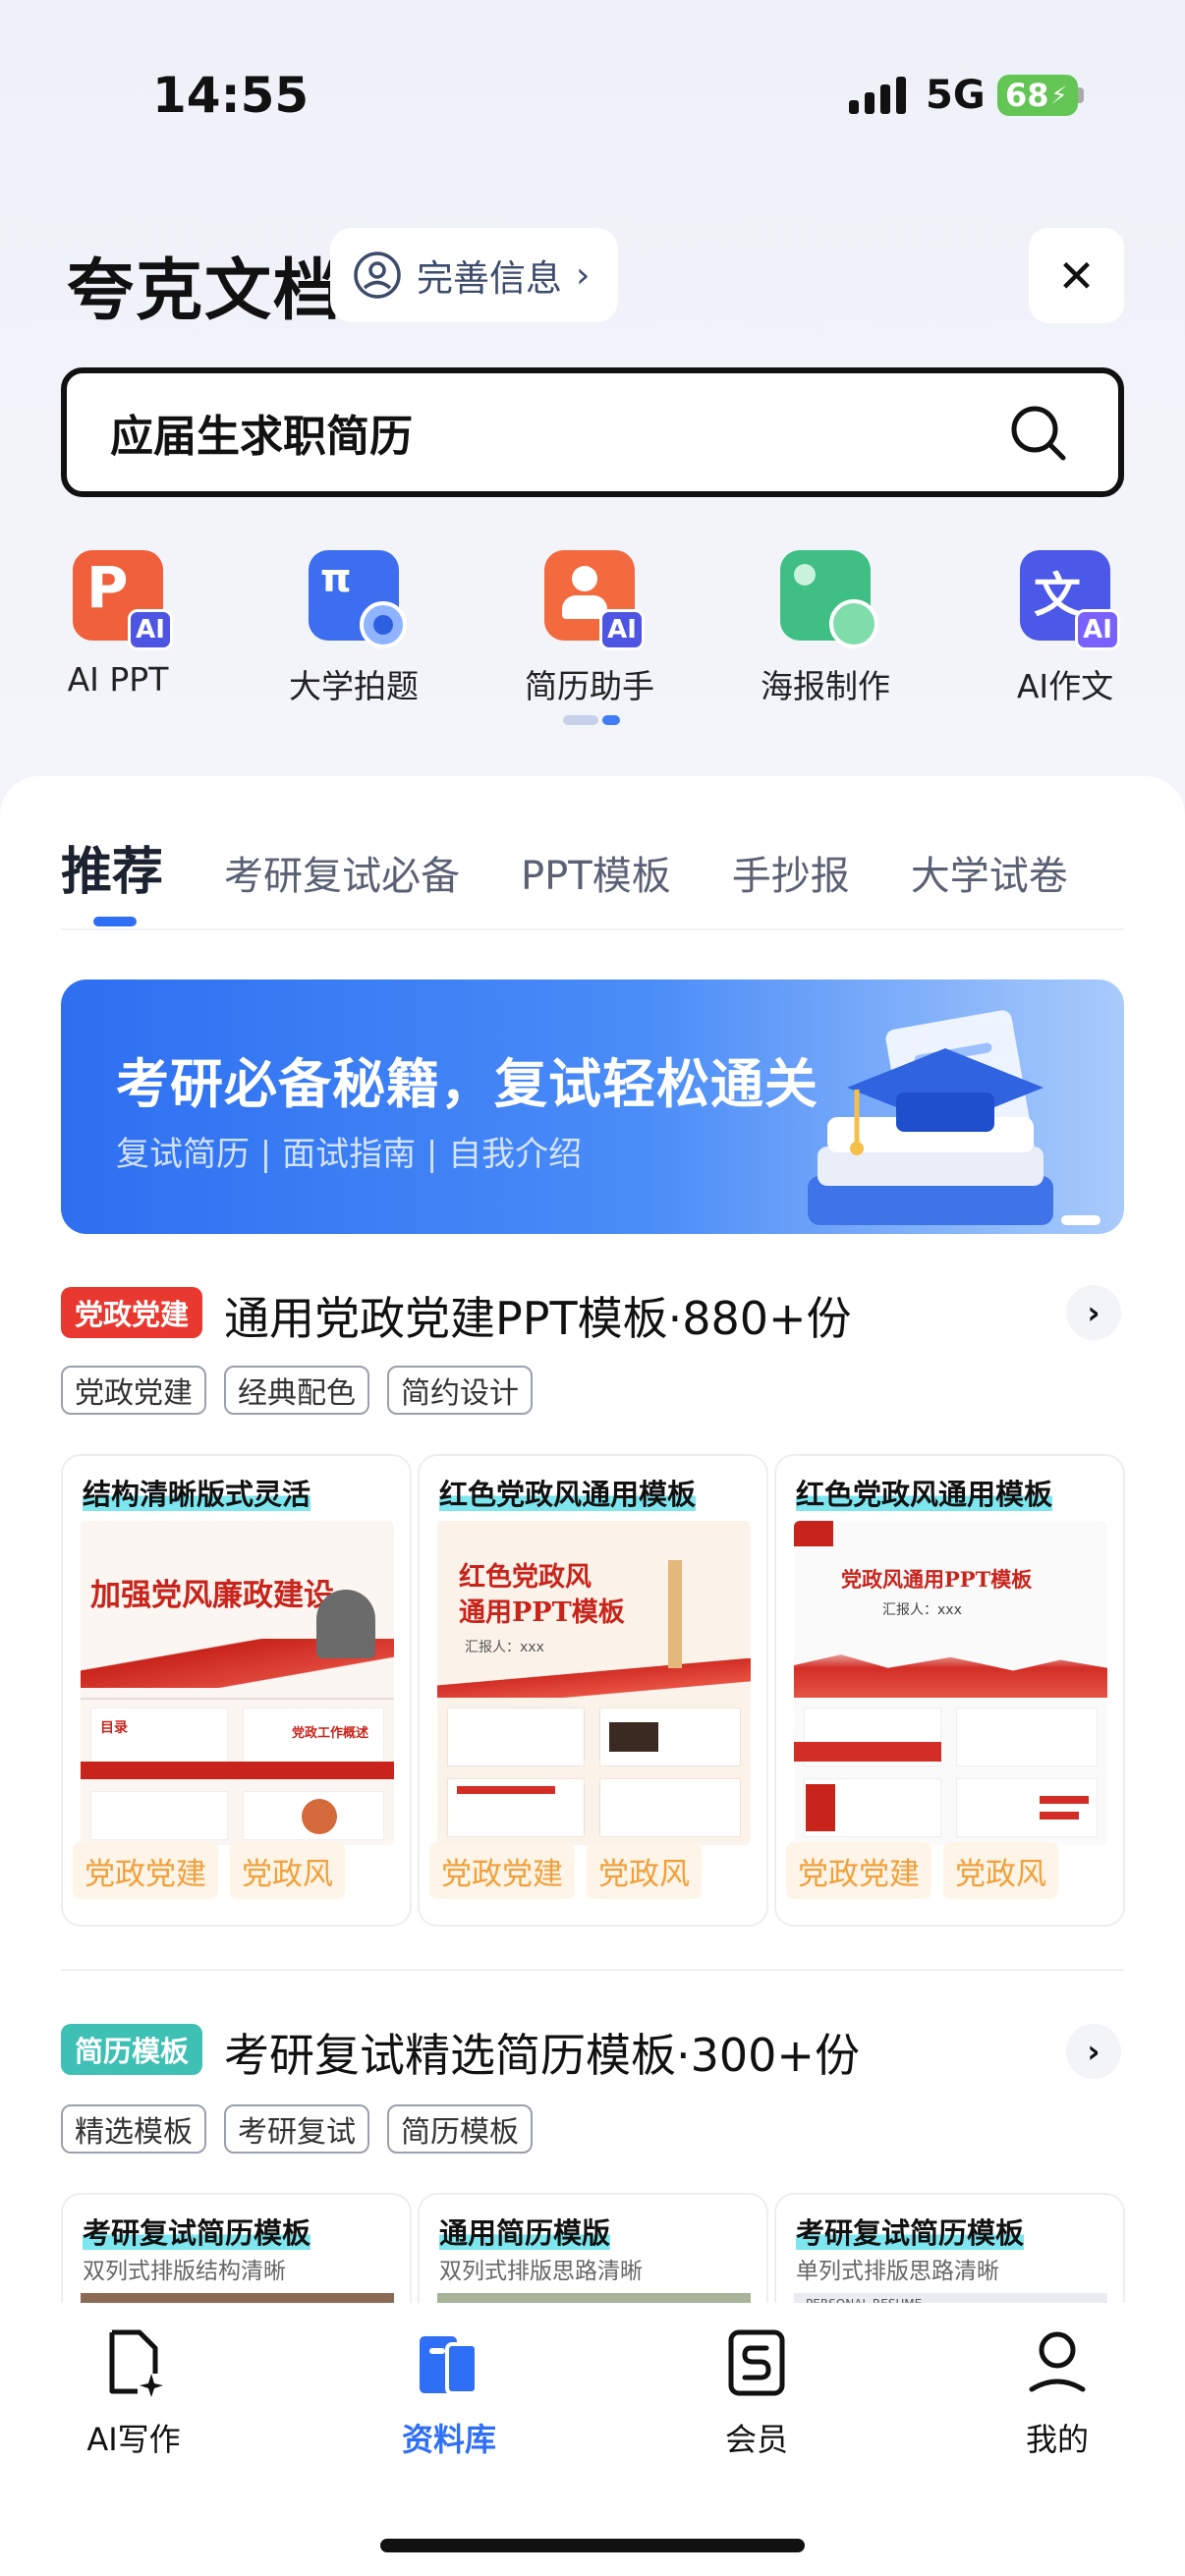  Describe the element at coordinates (1057, 2361) in the screenshot. I see `profile-icon` at that location.